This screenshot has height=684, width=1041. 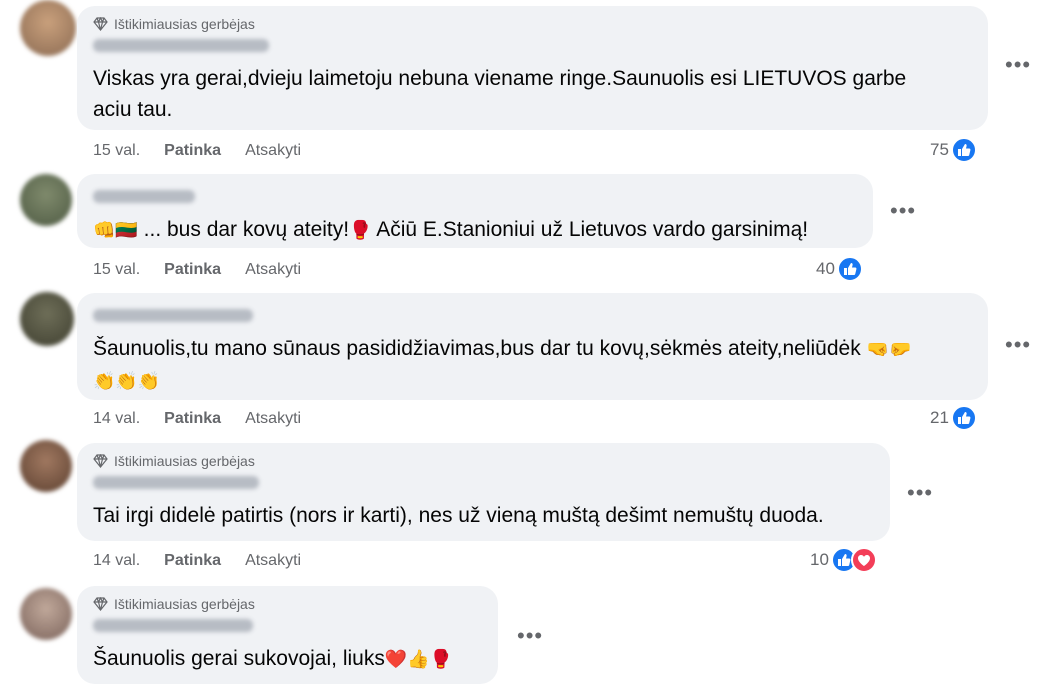 What do you see at coordinates (360, 229) in the screenshot?
I see `emoji: 🥊` at bounding box center [360, 229].